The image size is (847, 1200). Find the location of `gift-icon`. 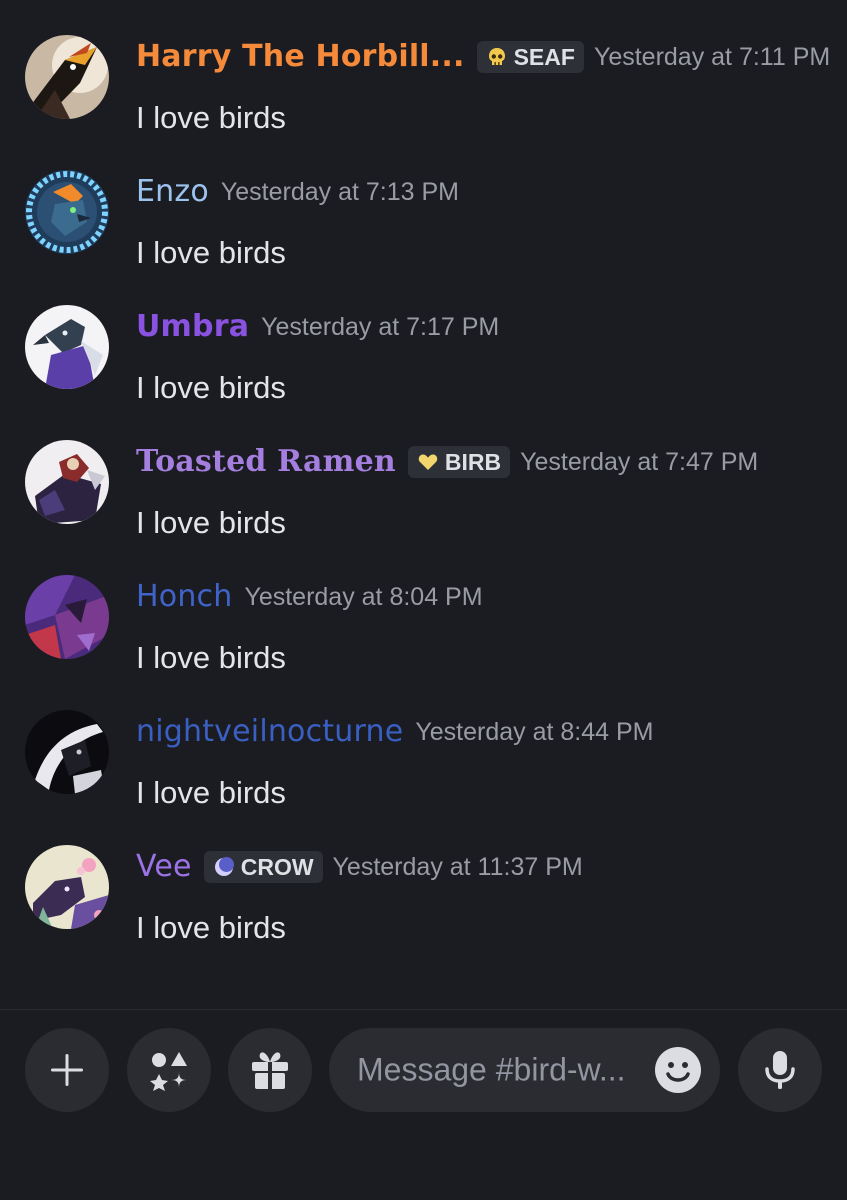

gift-icon is located at coordinates (270, 1070).